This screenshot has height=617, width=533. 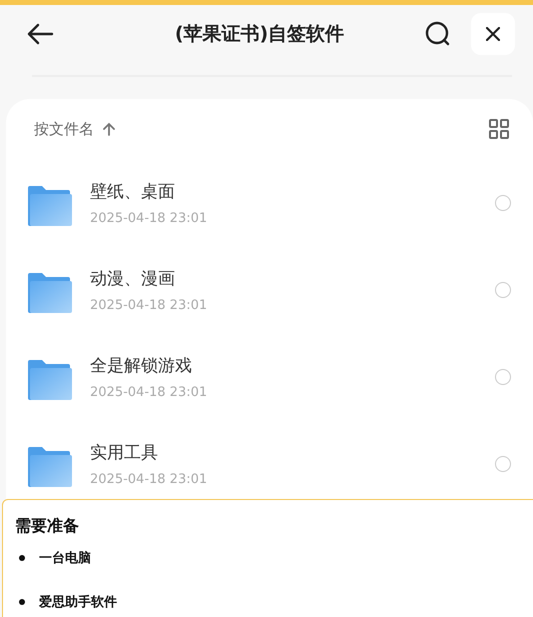 I want to click on notice-title: 需要准备, so click(x=47, y=526).